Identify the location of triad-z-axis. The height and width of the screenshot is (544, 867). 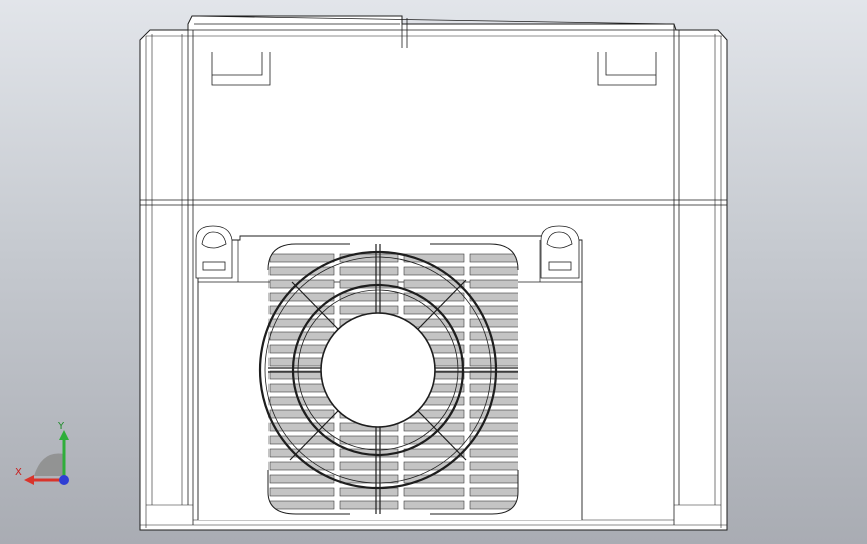
(64, 480).